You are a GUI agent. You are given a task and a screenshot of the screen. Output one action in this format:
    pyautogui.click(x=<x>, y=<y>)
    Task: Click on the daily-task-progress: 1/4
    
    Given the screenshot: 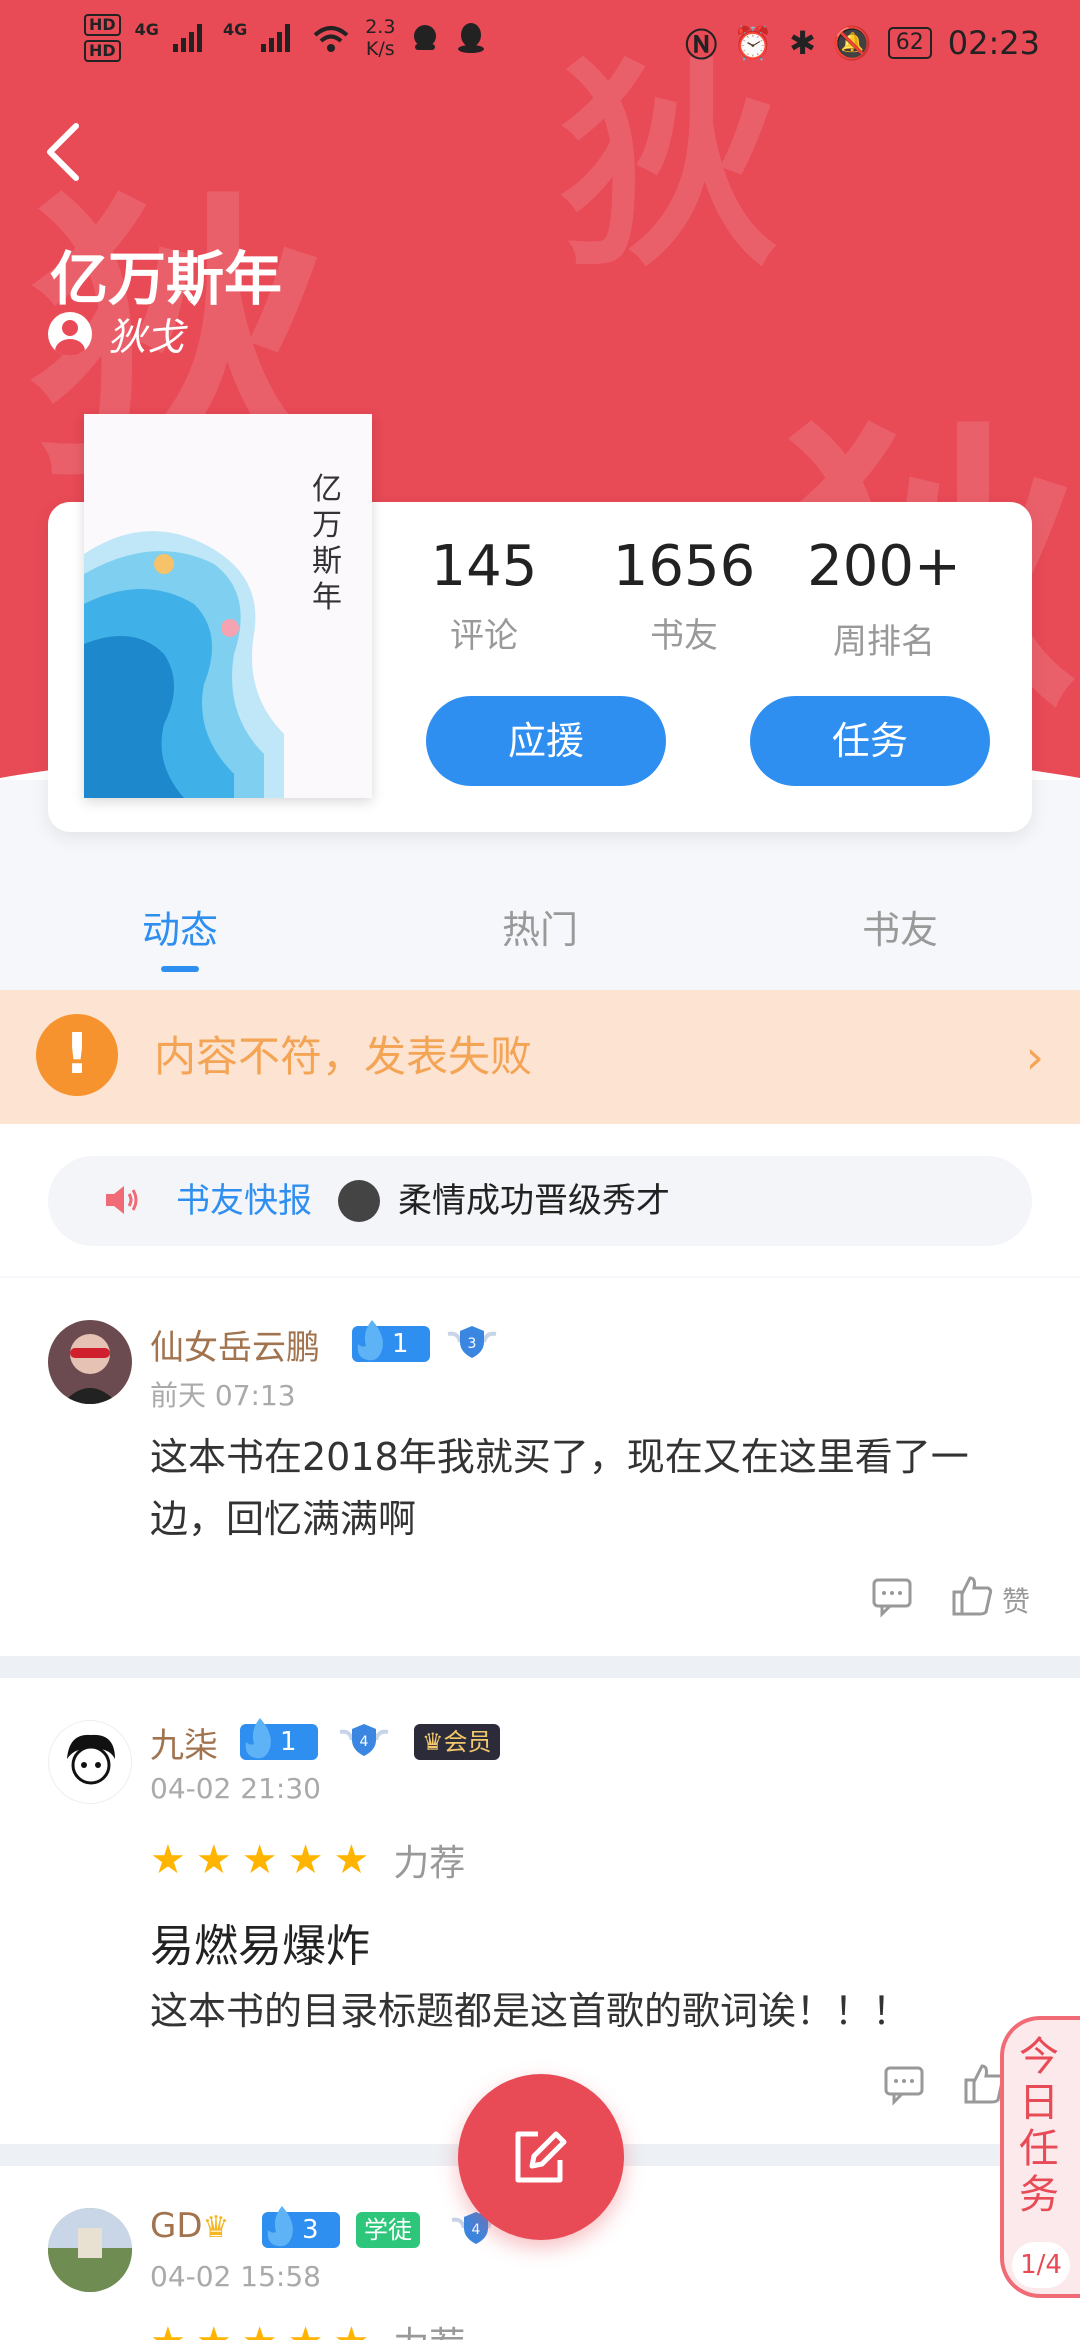 What is the action you would take?
    pyautogui.click(x=1041, y=2265)
    